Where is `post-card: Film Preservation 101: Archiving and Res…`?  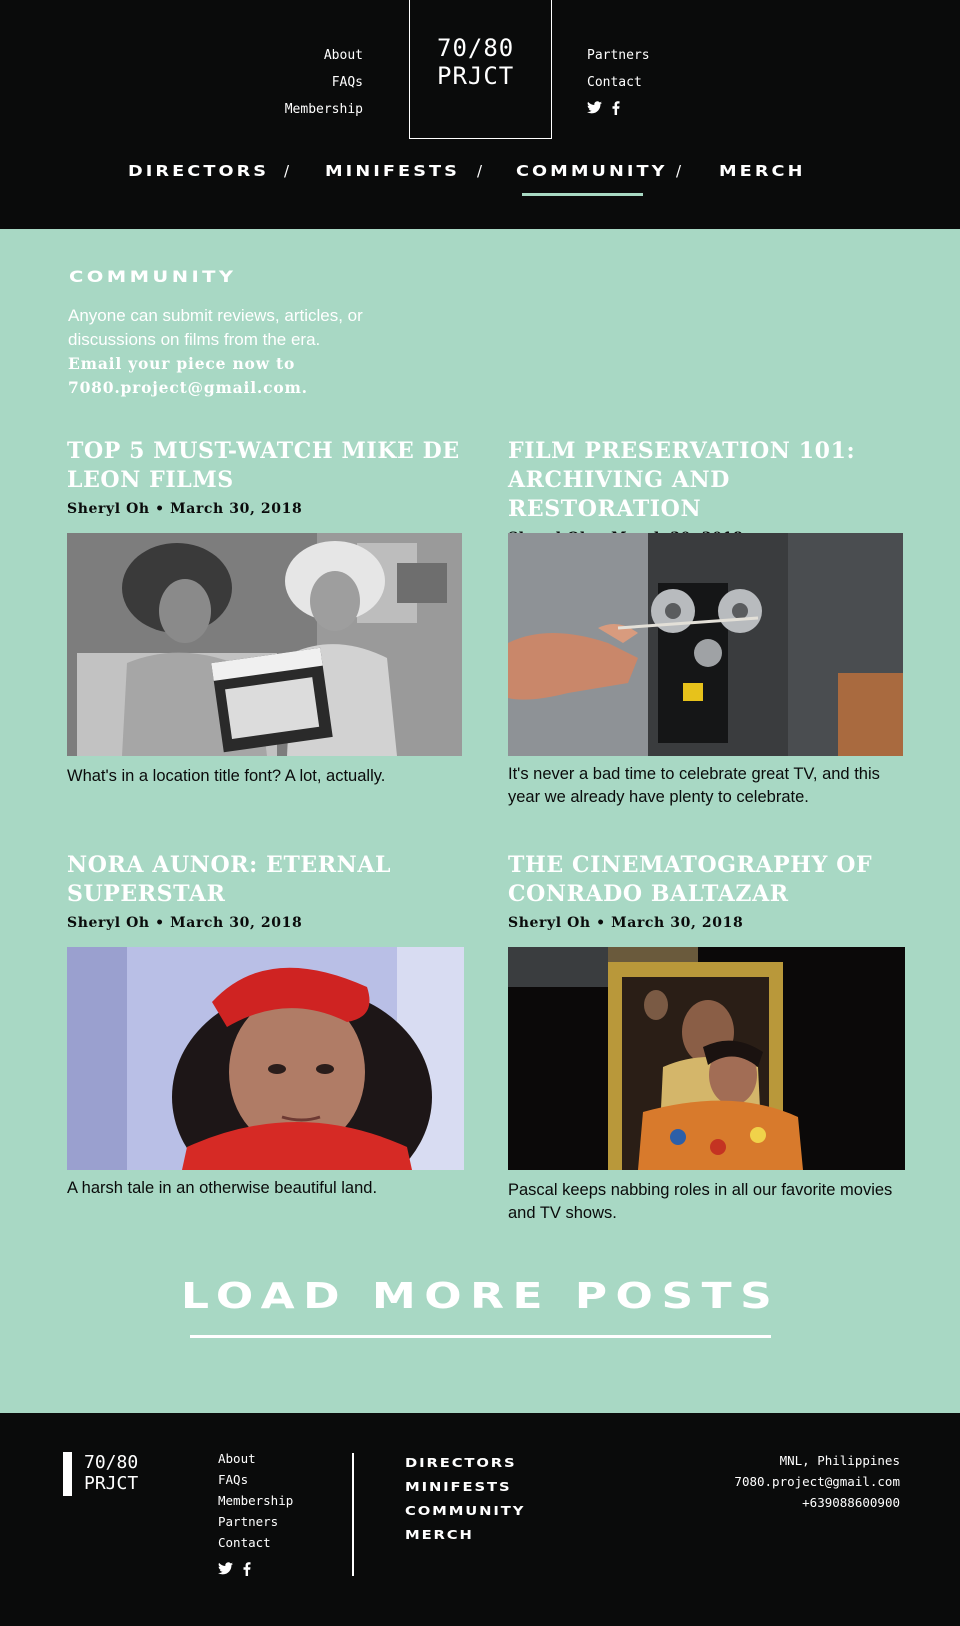
post-card: Film Preservation 101: Archiving and Res… is located at coordinates (705, 627).